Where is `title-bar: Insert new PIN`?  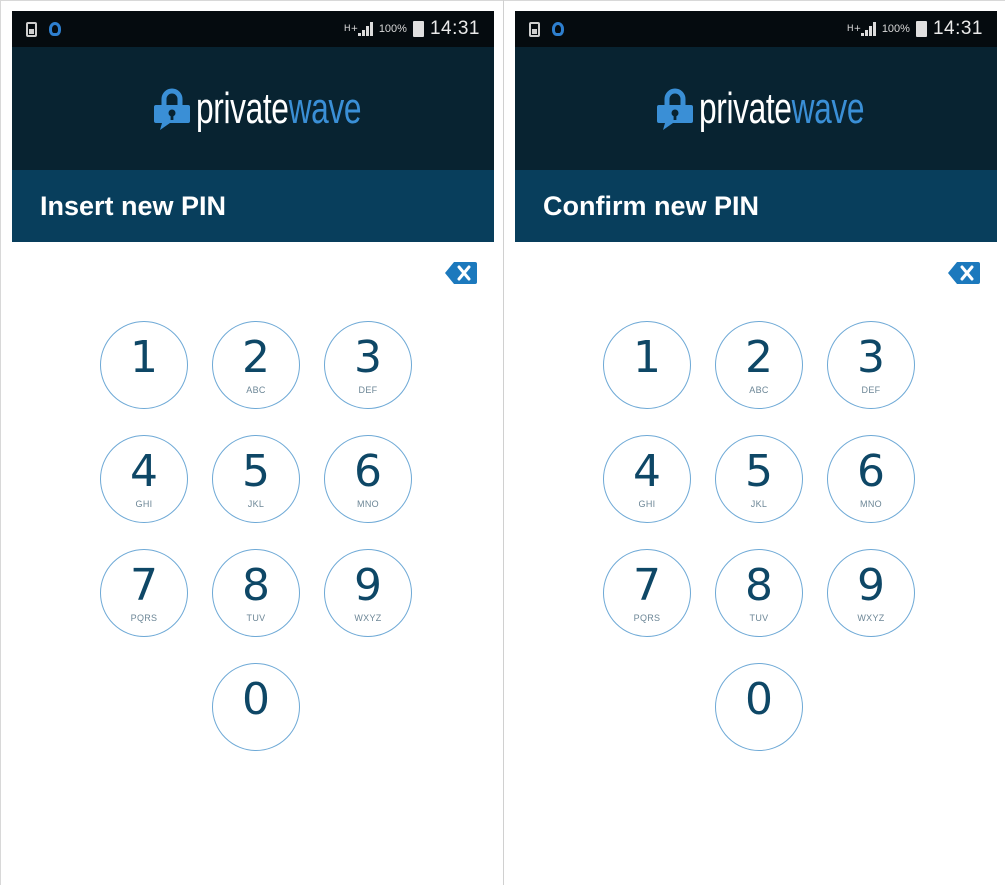
title-bar: Insert new PIN is located at coordinates (253, 206).